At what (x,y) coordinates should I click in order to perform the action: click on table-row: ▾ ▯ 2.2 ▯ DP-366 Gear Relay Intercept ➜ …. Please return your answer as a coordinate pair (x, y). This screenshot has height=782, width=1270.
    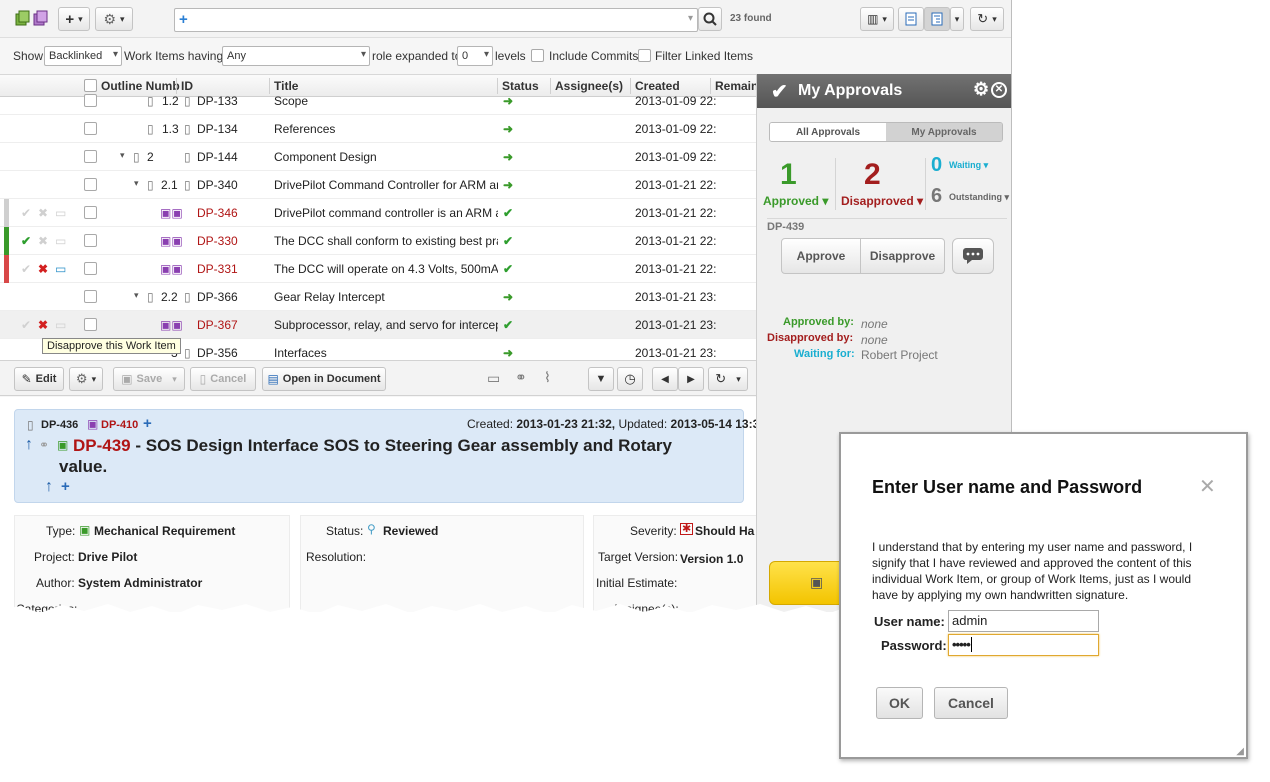
    Looking at the image, I should click on (378, 297).